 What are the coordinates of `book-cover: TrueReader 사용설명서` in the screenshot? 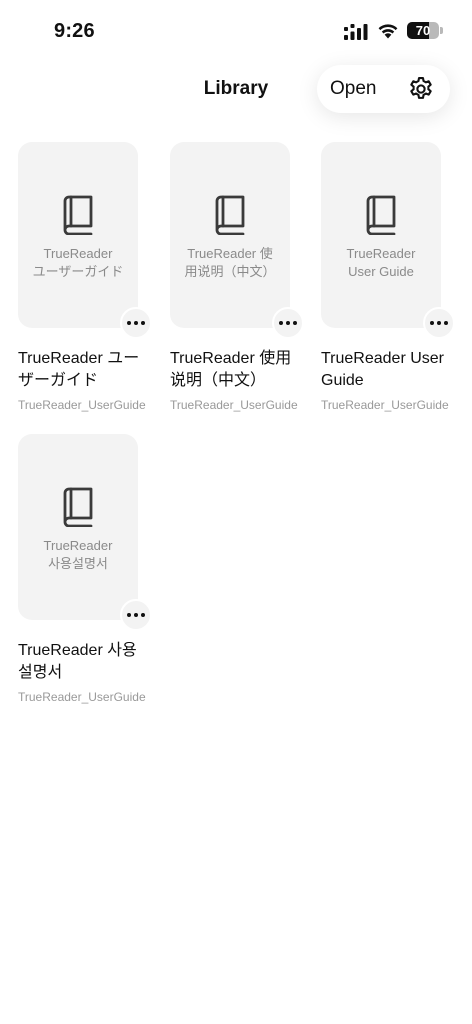 It's located at (85, 532).